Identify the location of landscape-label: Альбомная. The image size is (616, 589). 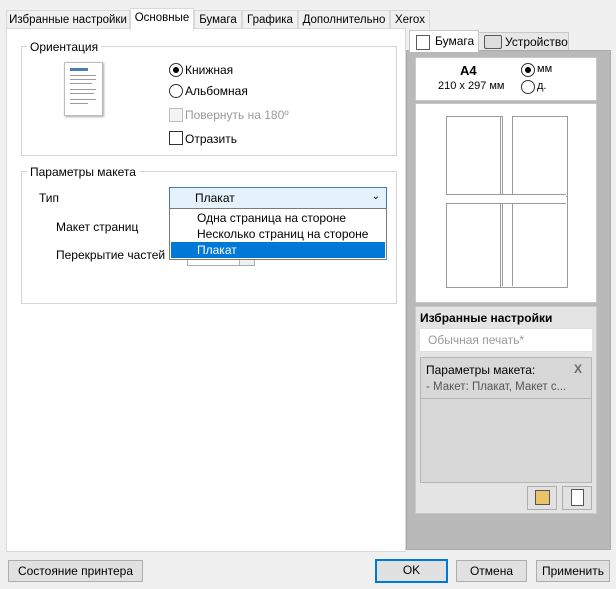
(216, 91).